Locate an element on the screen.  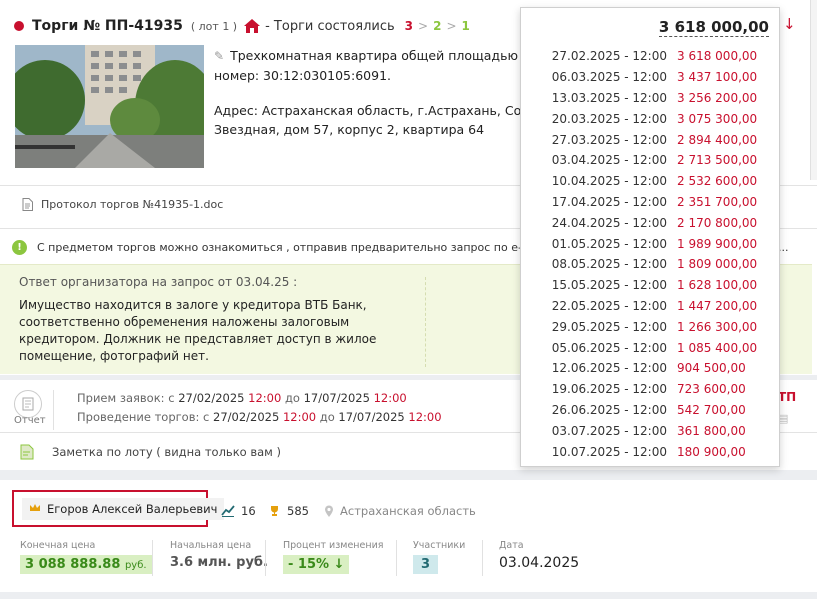
schedule-date: 05.06.2025 - 12:00 is located at coordinates (609, 347).